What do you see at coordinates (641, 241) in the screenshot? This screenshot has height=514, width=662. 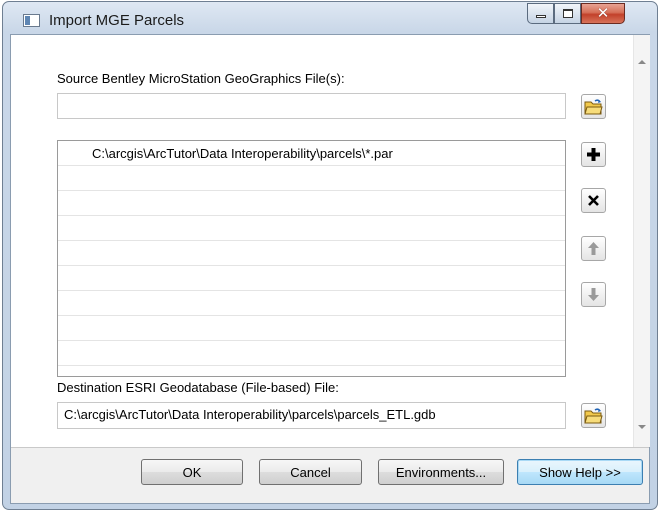 I see `vertical-scrollbar` at bounding box center [641, 241].